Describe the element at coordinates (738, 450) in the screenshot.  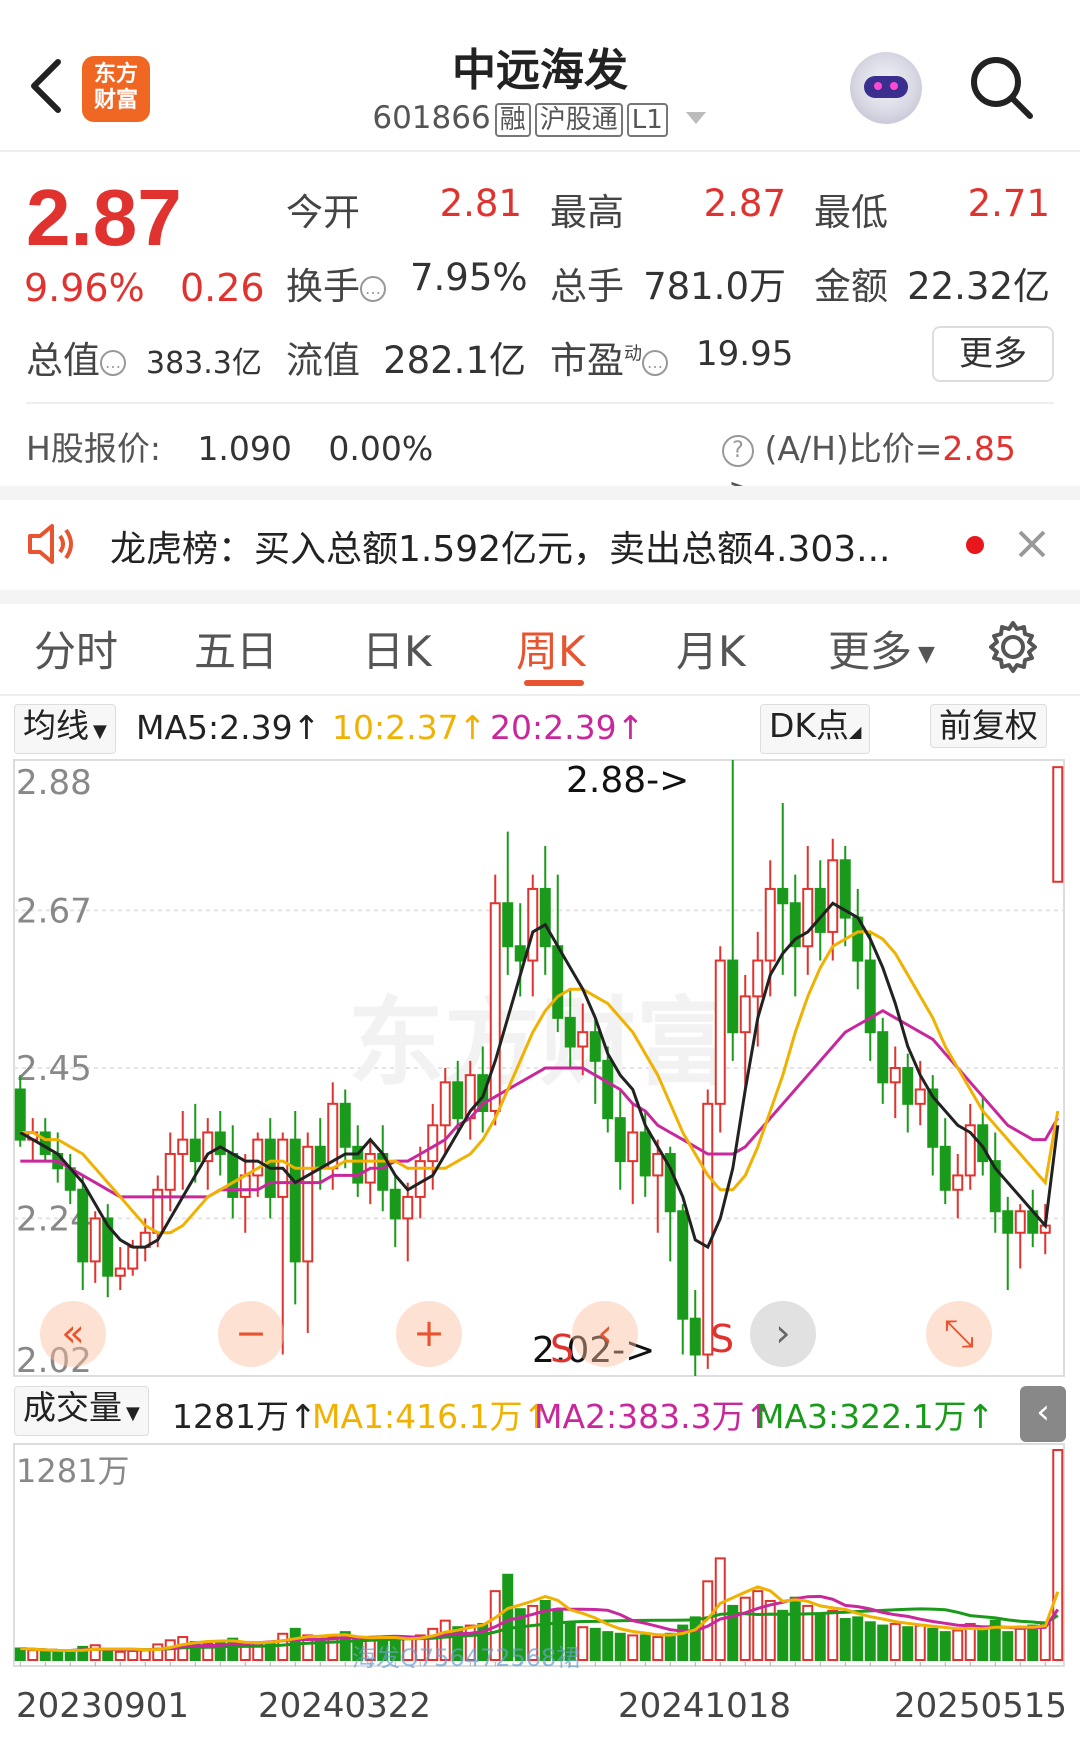
I see `question-icon: ?` at that location.